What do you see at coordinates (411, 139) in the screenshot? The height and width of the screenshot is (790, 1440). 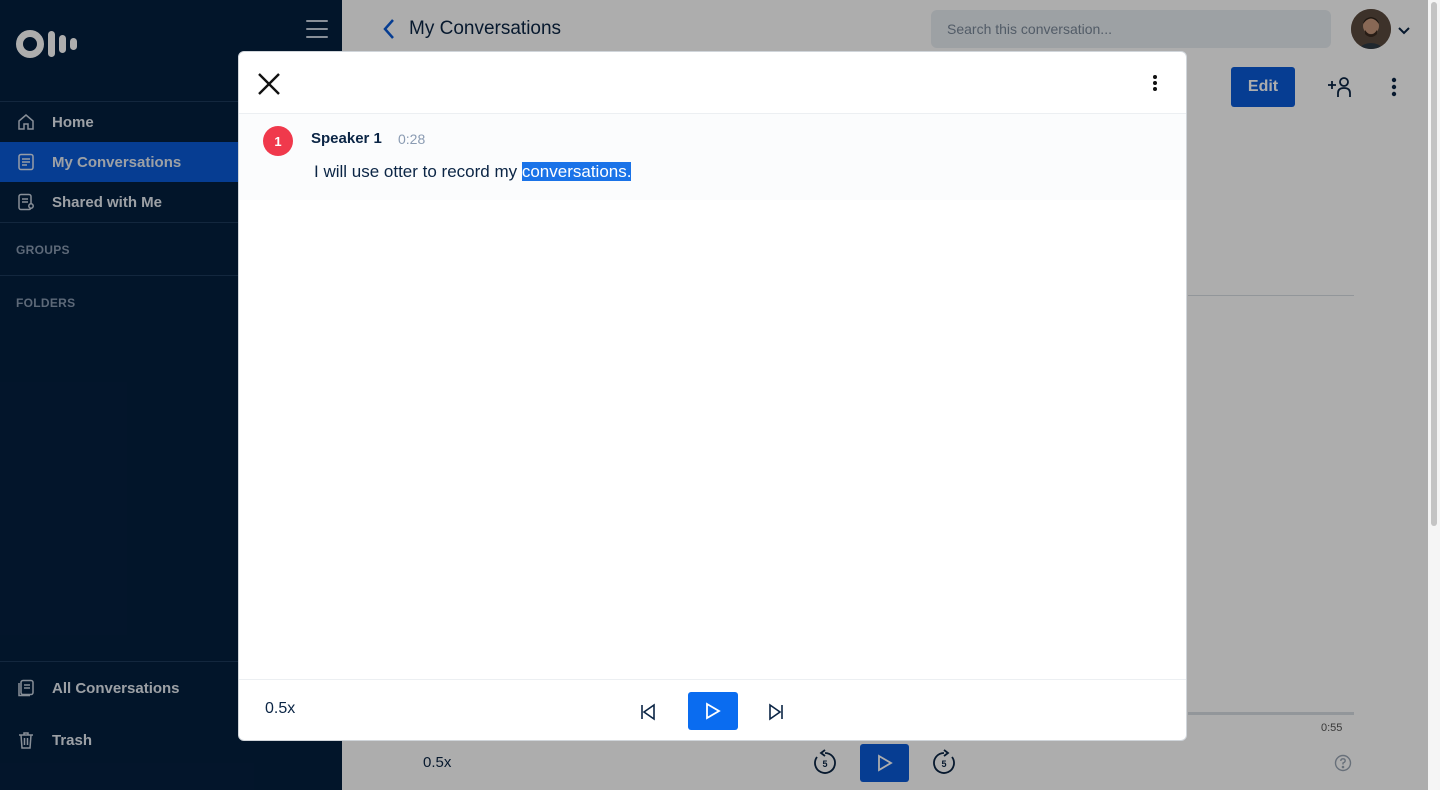 I see `segment-timestamp: 0:28` at bounding box center [411, 139].